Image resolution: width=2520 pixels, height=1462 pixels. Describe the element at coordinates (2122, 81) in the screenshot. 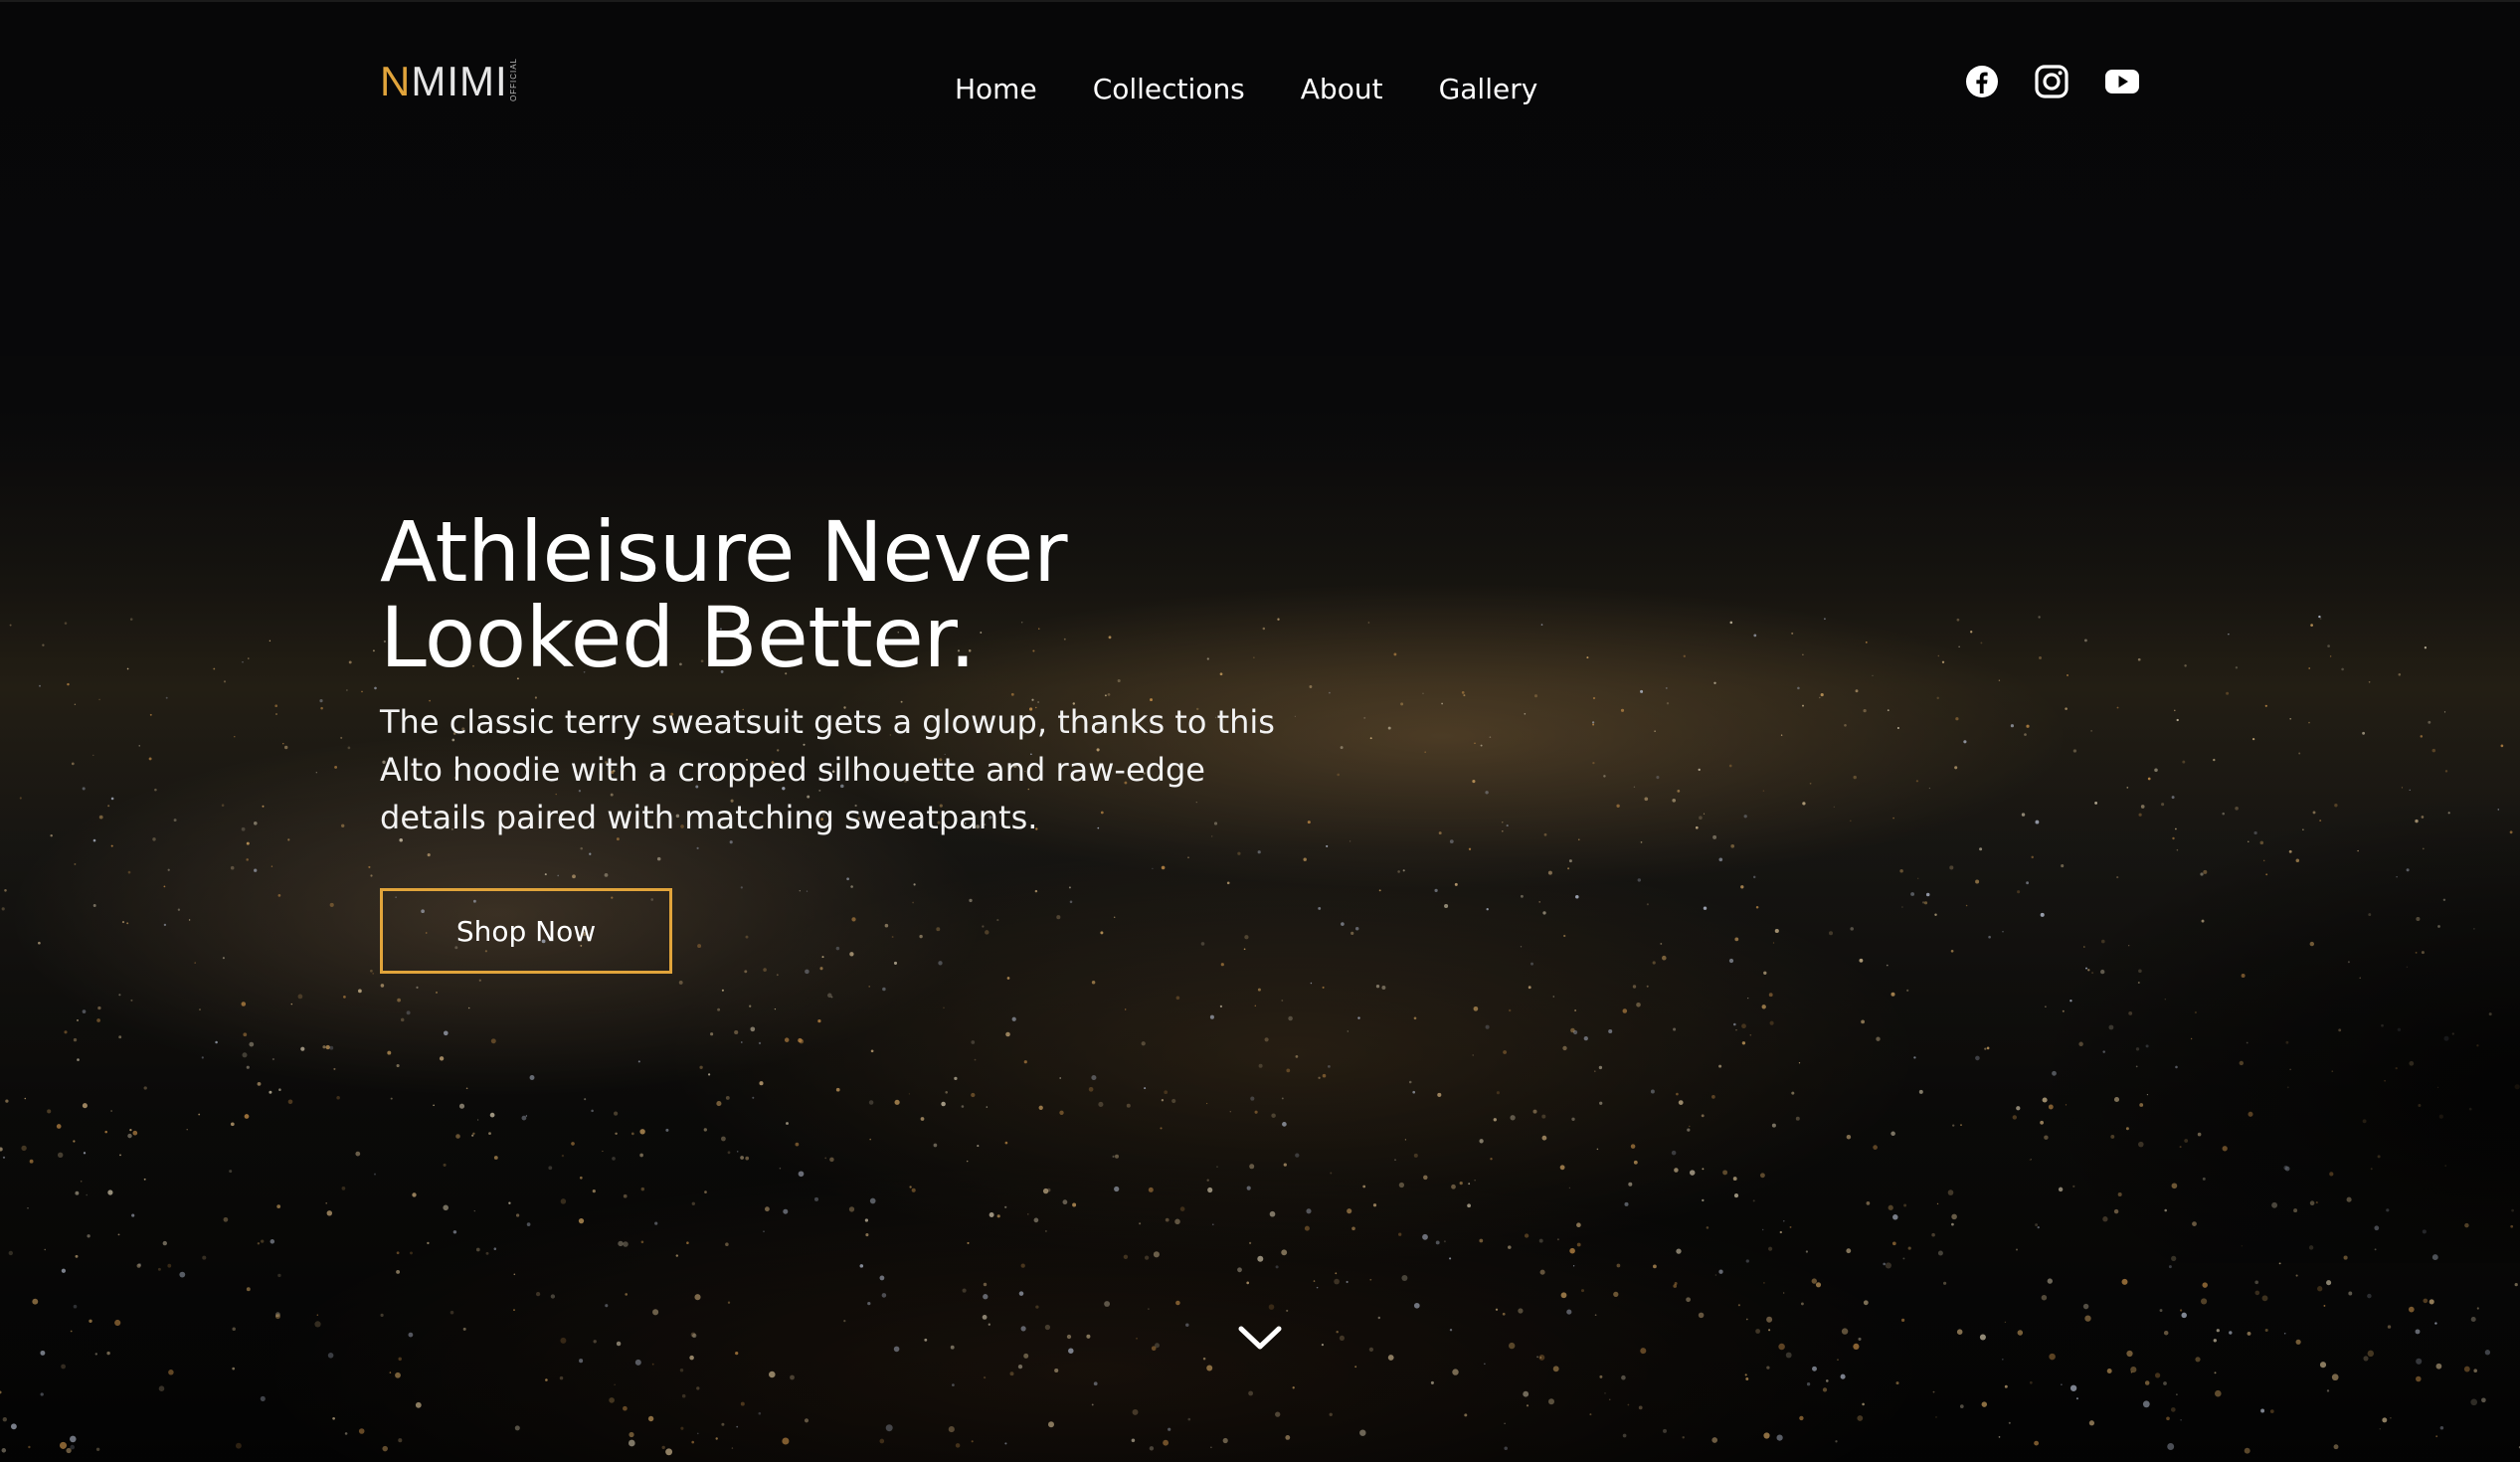

I see `youtube-icon` at that location.